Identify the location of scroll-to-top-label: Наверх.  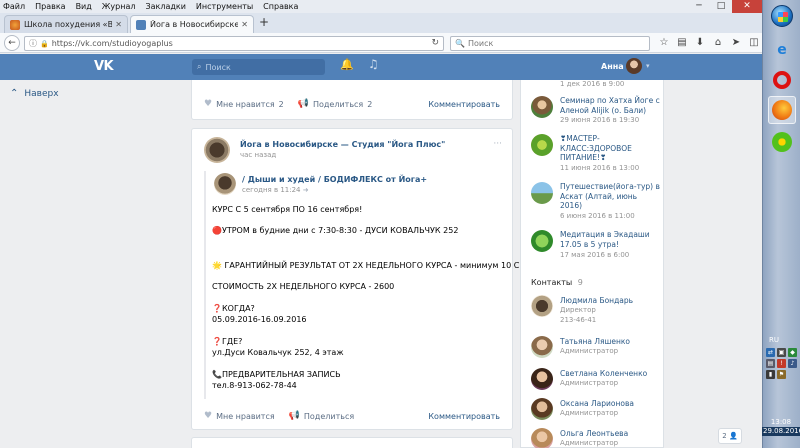
(41, 93).